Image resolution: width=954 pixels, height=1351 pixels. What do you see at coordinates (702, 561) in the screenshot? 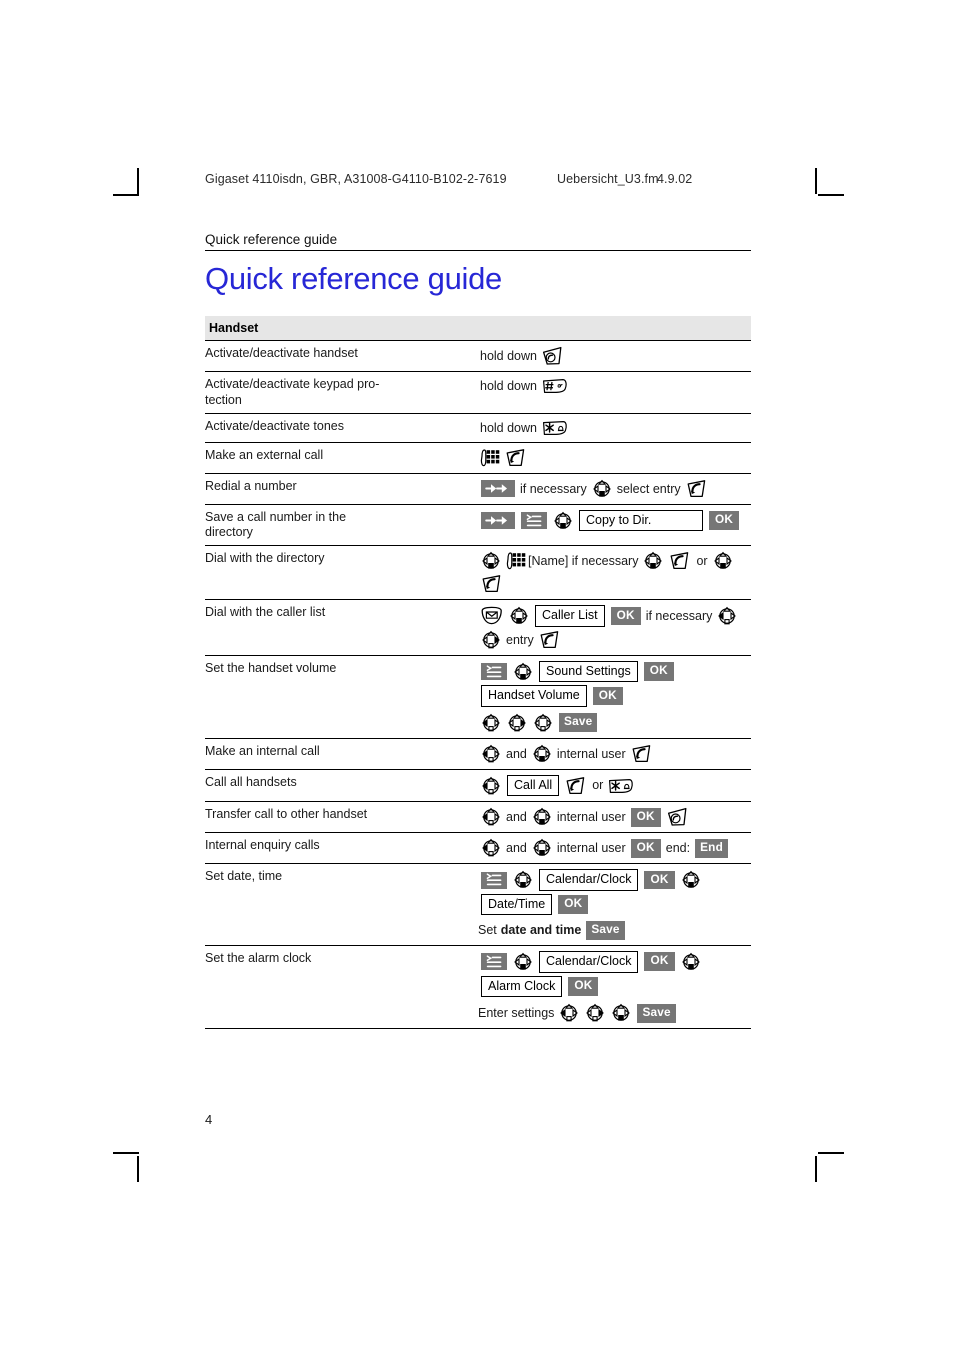
I see `step-text: or` at bounding box center [702, 561].